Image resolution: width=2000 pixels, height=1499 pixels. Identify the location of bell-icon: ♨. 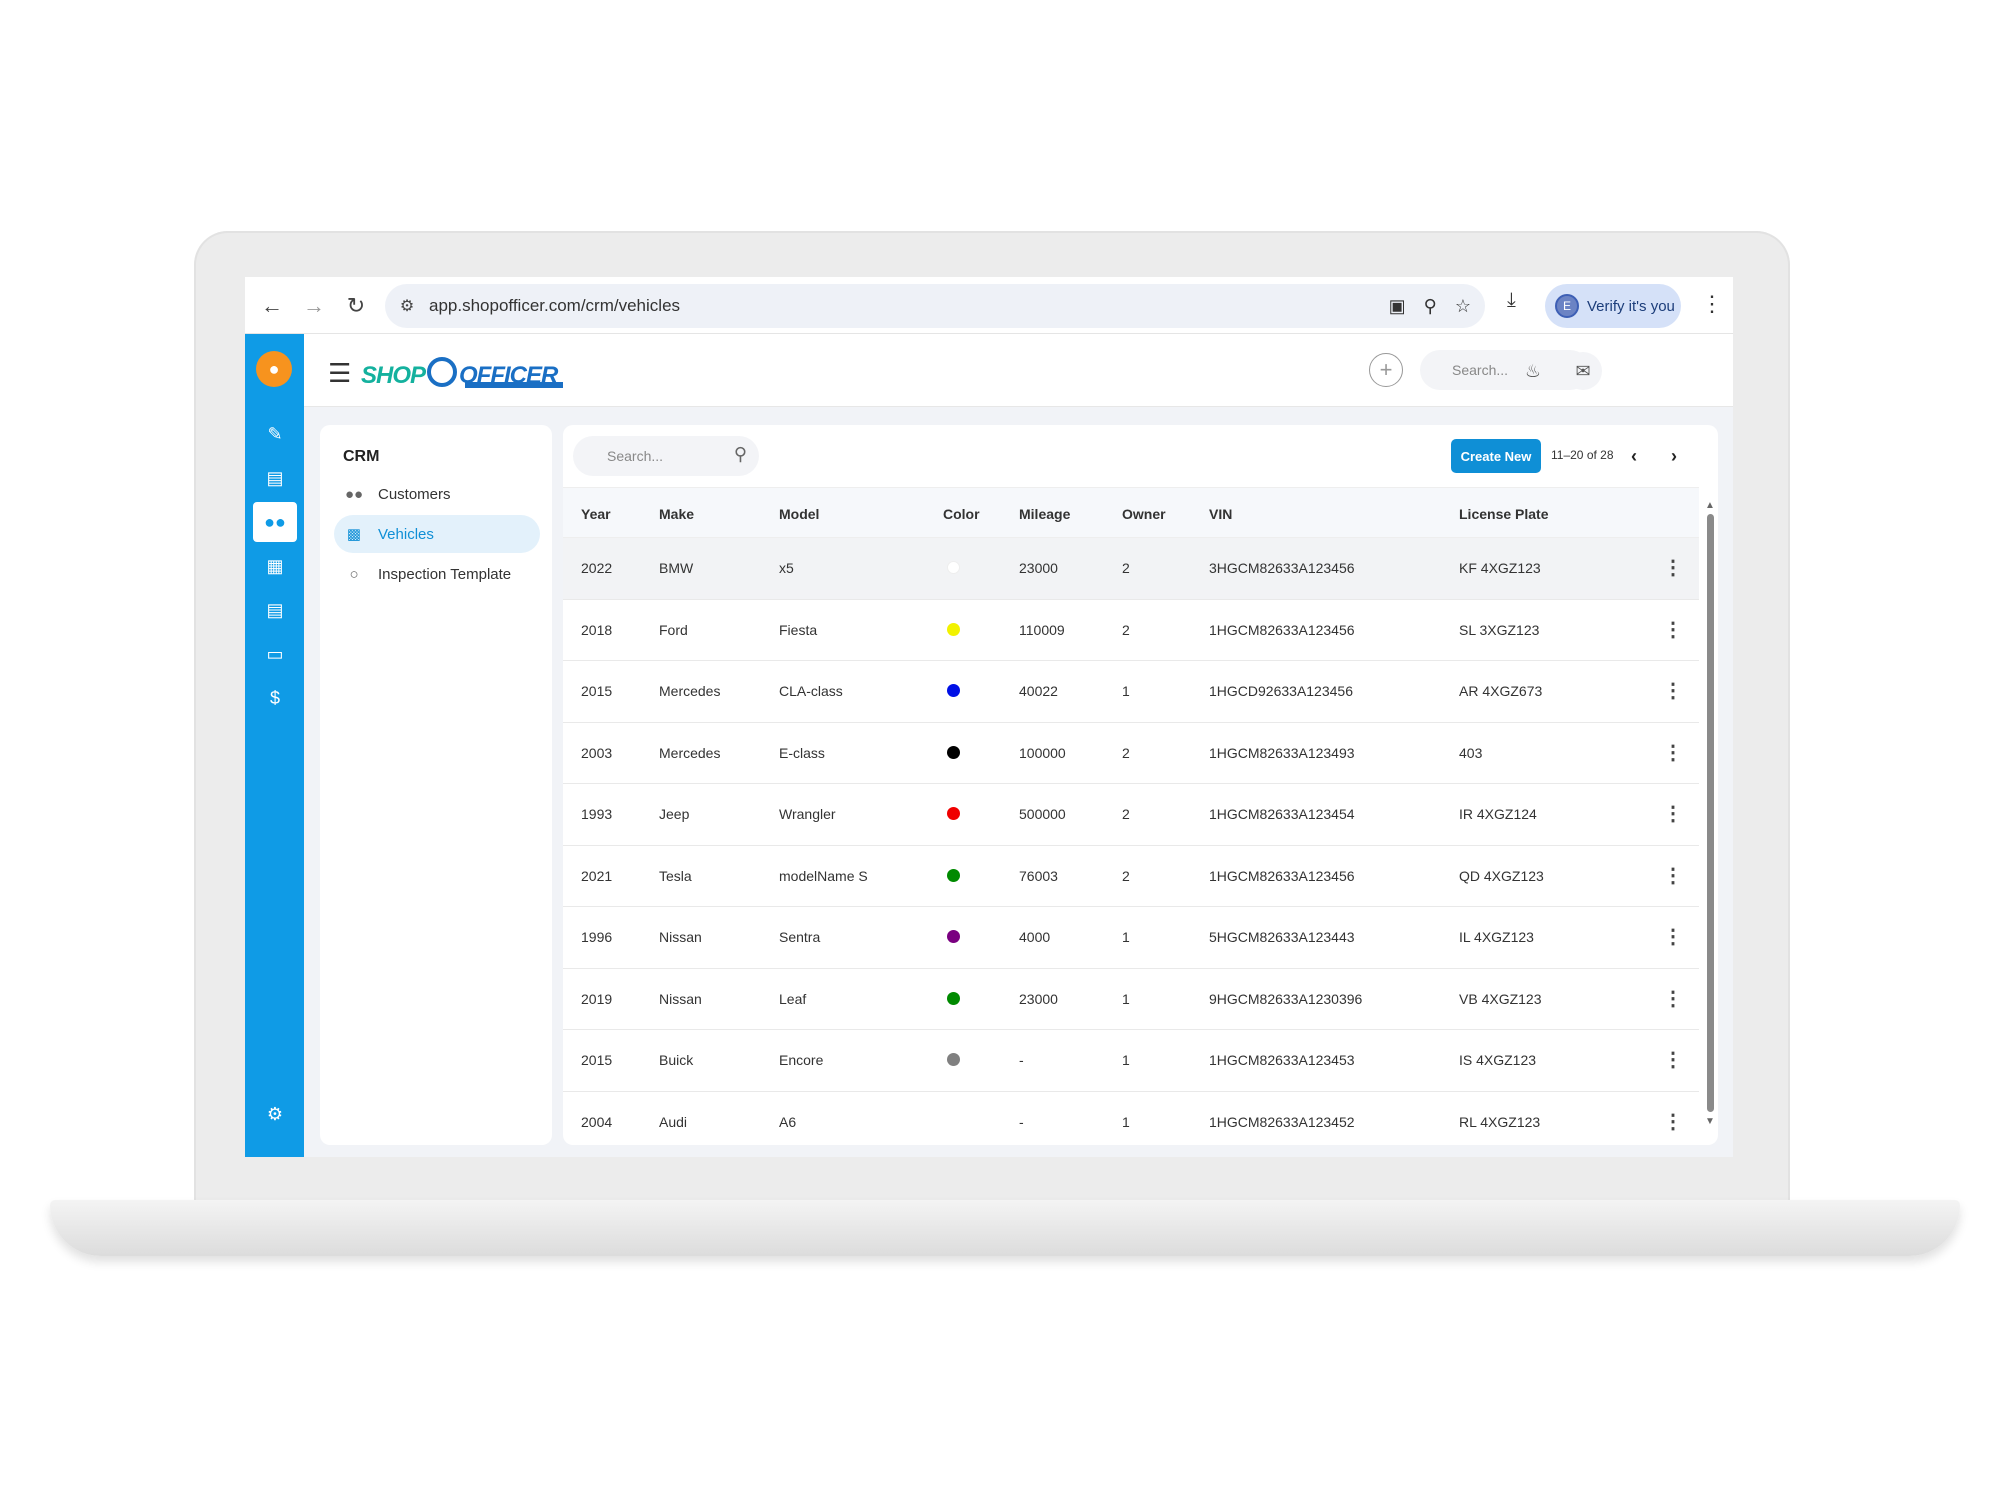
(1533, 371).